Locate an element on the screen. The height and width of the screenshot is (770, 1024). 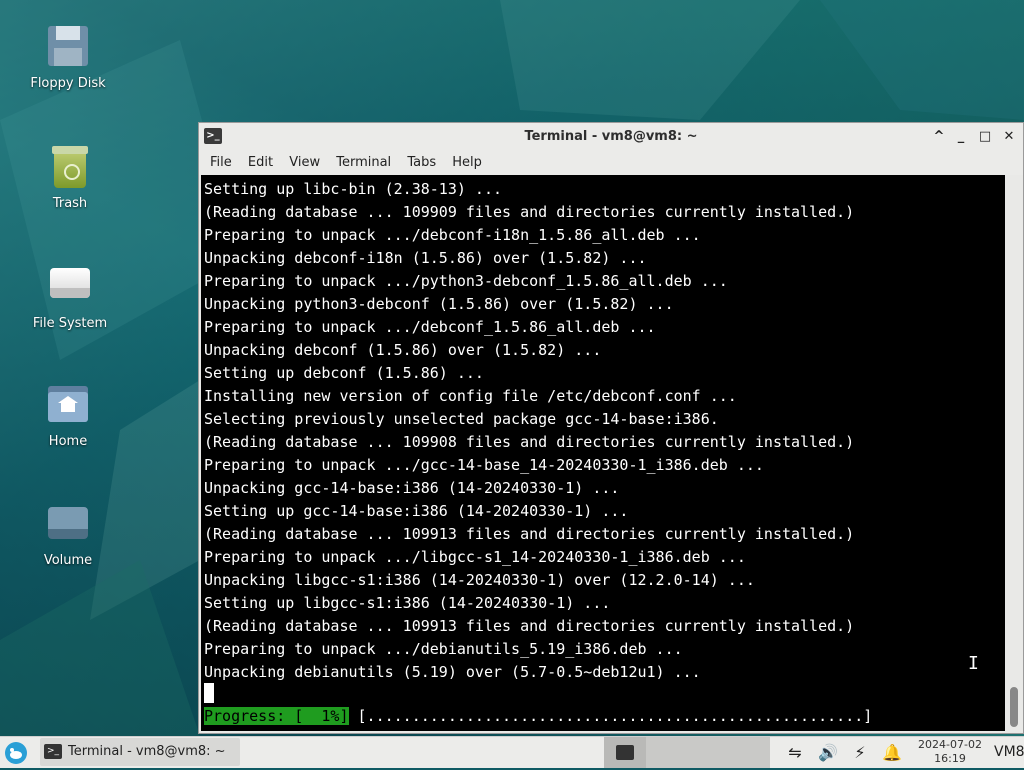
menu-edit: Edit is located at coordinates (260, 160).